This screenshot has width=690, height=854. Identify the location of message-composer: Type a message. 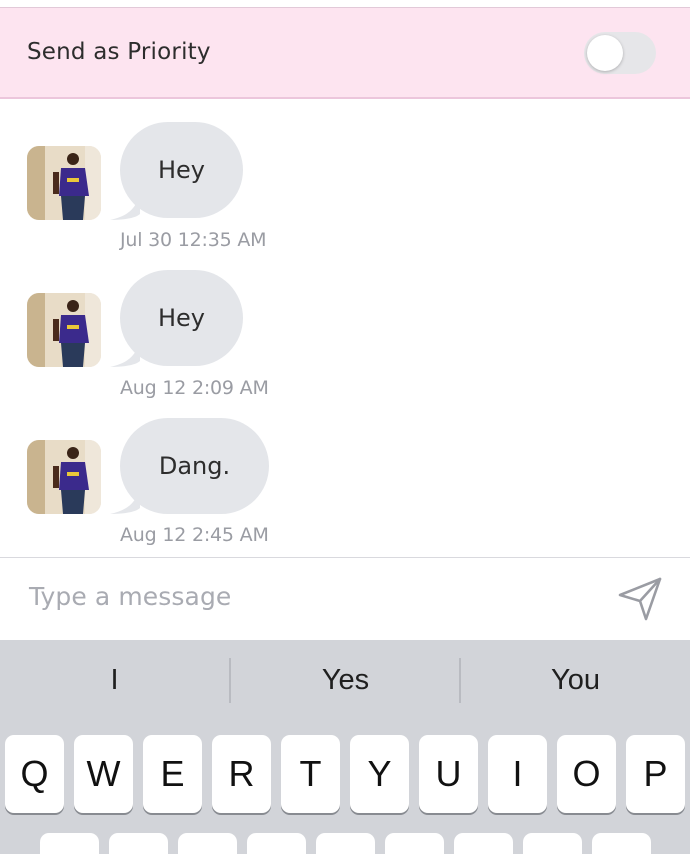
(345, 598).